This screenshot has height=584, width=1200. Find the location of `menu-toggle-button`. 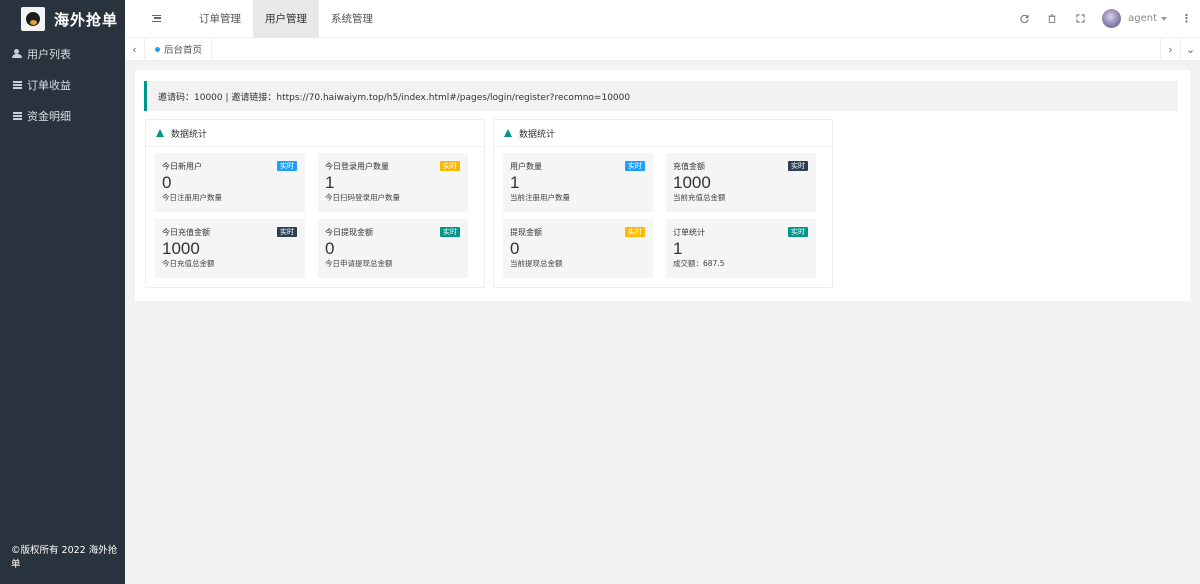

menu-toggle-button is located at coordinates (156, 19).